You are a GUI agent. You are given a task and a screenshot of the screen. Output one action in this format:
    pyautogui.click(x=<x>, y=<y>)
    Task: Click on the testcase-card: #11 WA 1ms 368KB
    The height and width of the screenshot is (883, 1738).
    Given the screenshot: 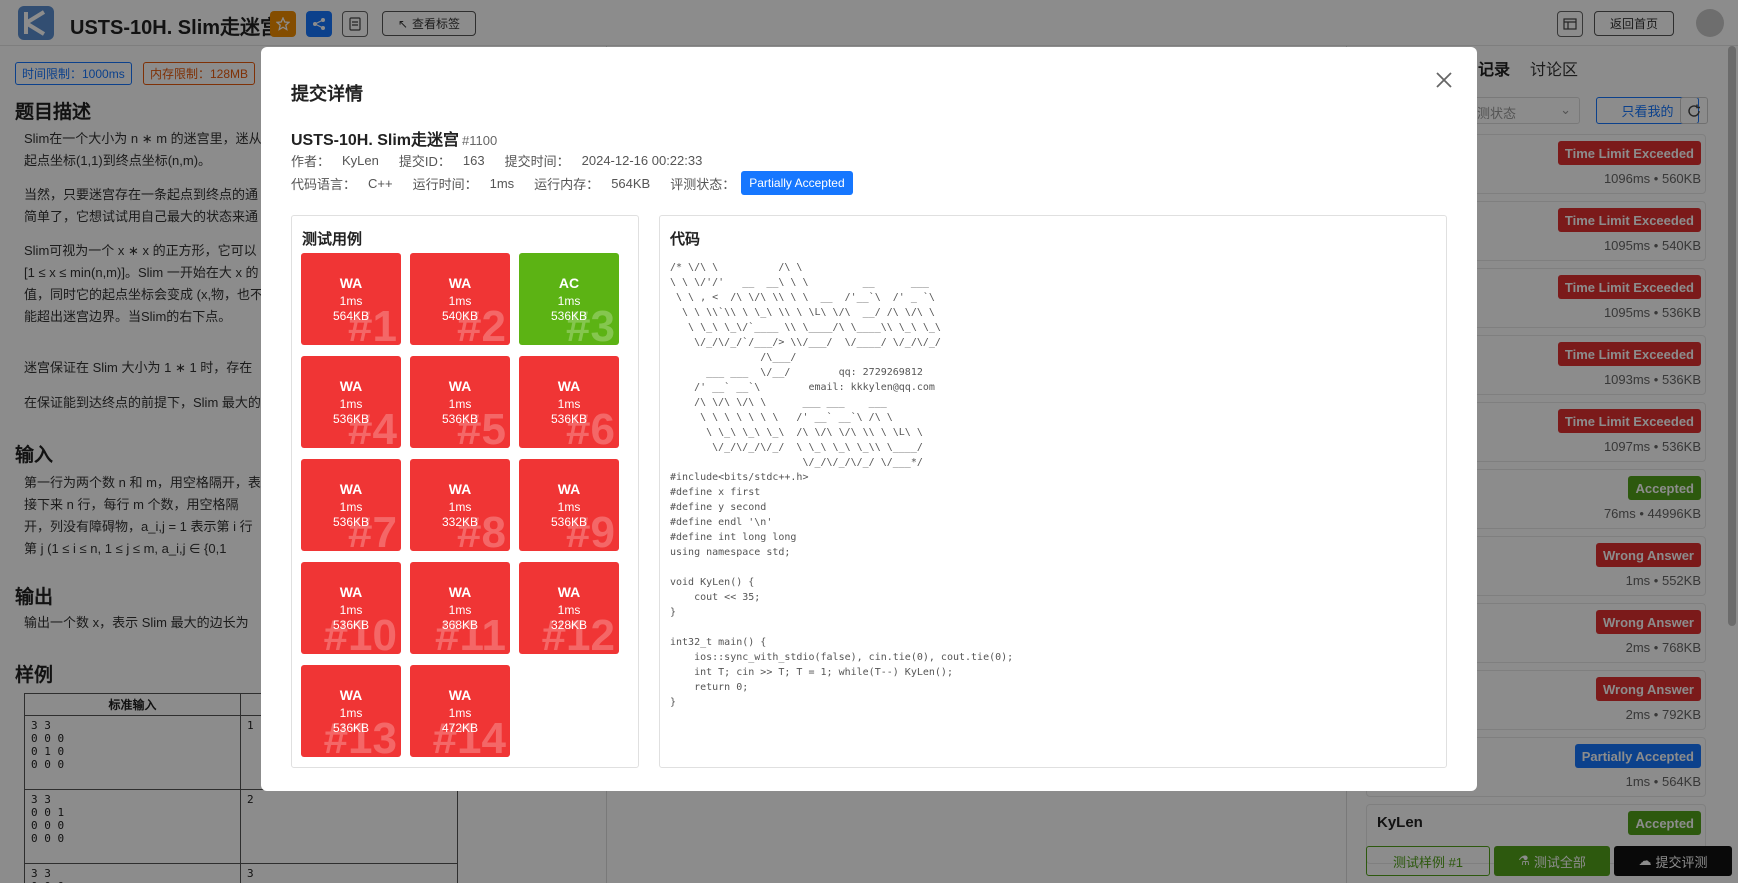 What is the action you would take?
    pyautogui.click(x=460, y=608)
    